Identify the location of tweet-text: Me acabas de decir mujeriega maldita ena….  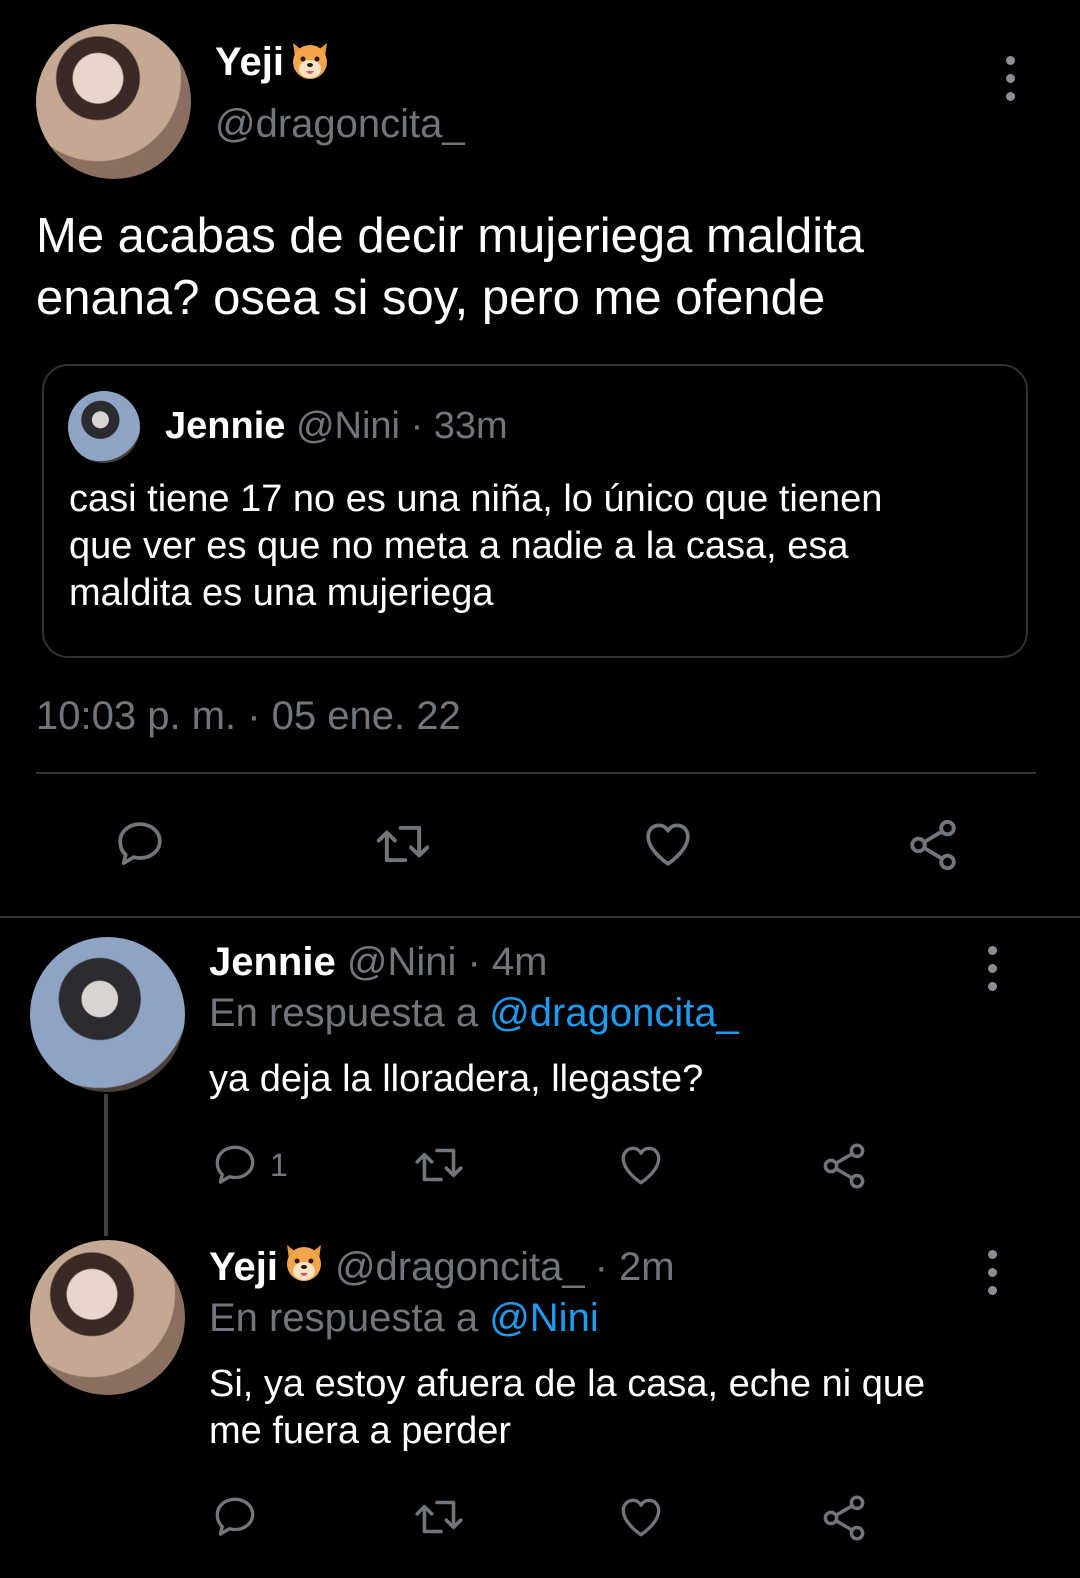
(450, 267).